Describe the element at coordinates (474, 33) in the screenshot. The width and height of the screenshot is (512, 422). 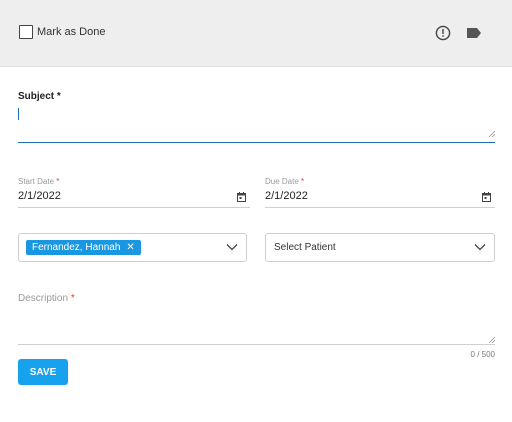
I see `tag-icon` at that location.